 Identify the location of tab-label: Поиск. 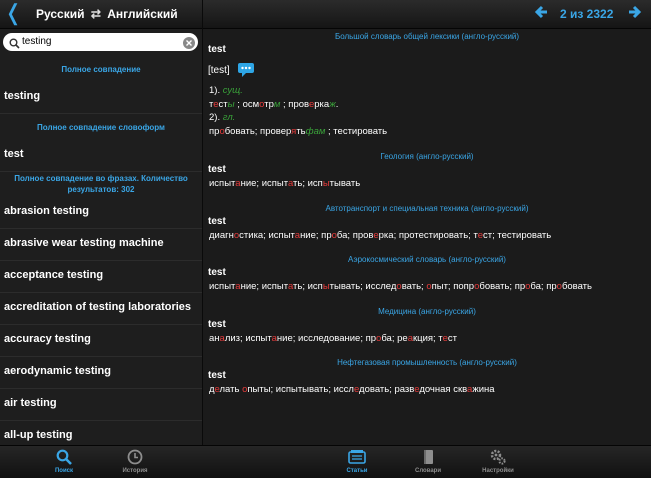
(63, 471).